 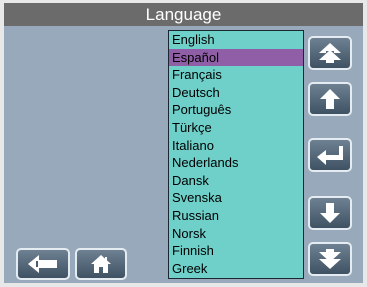 I want to click on list-item-francais: Français, so click(x=236, y=75).